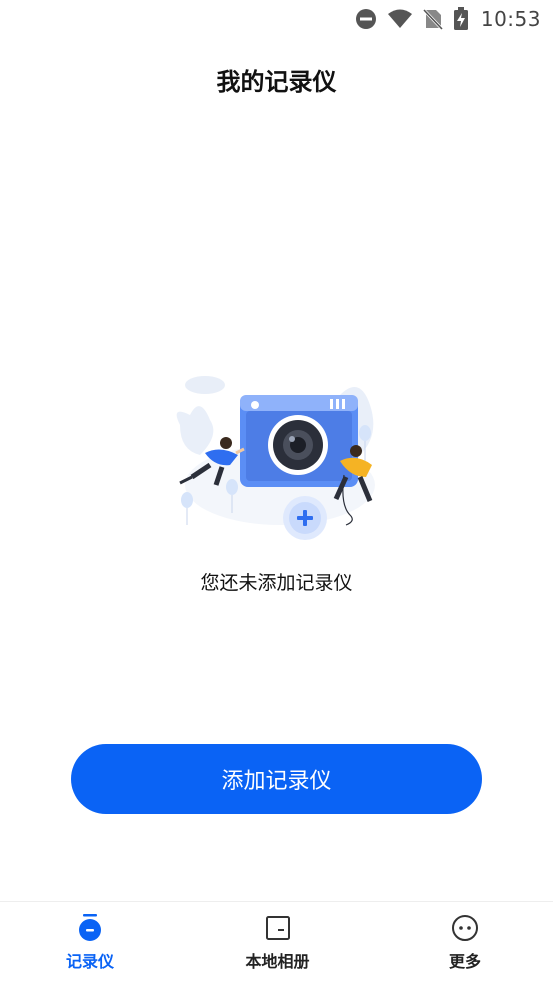 The width and height of the screenshot is (553, 983). What do you see at coordinates (277, 961) in the screenshot?
I see `nav-label-album: 本地相册` at bounding box center [277, 961].